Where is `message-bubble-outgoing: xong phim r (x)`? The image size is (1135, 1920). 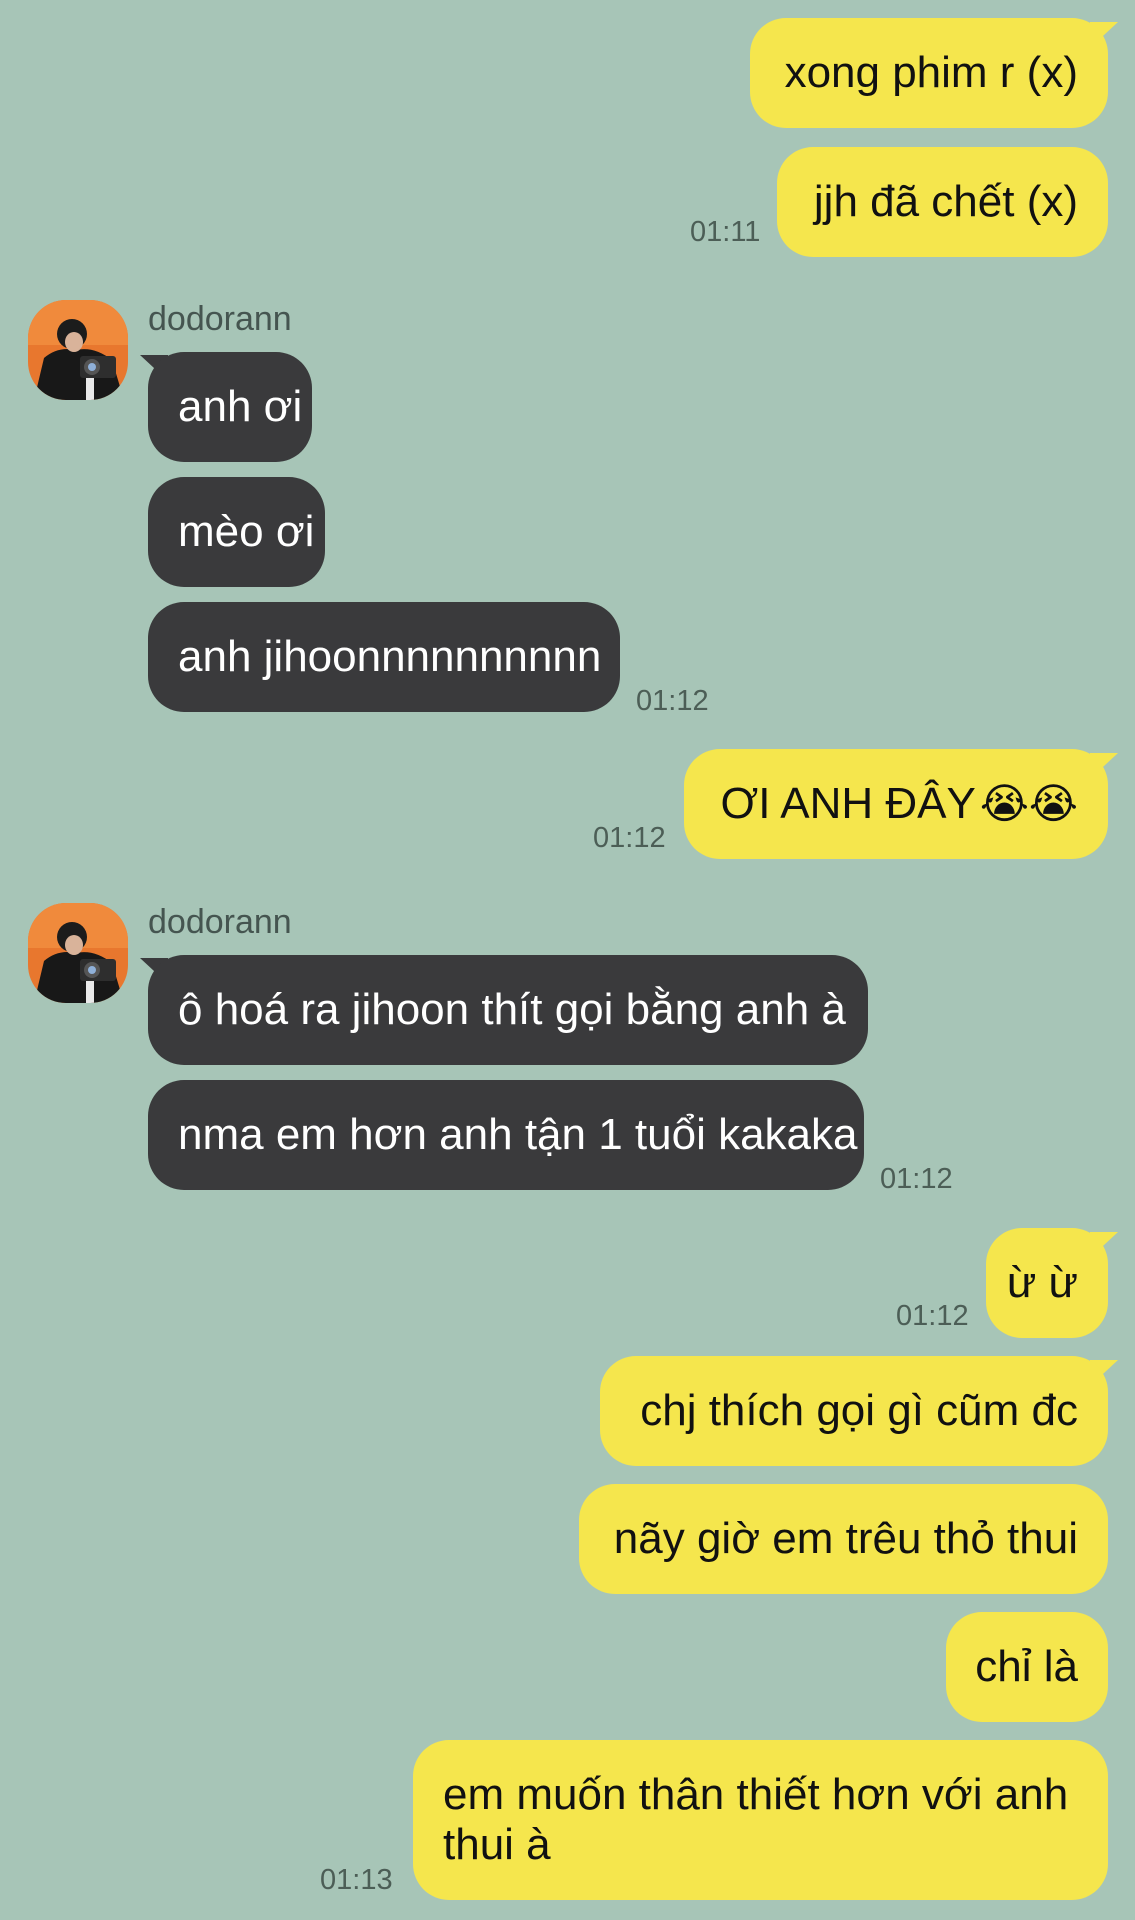 message-bubble-outgoing: xong phim r (x) is located at coordinates (929, 73).